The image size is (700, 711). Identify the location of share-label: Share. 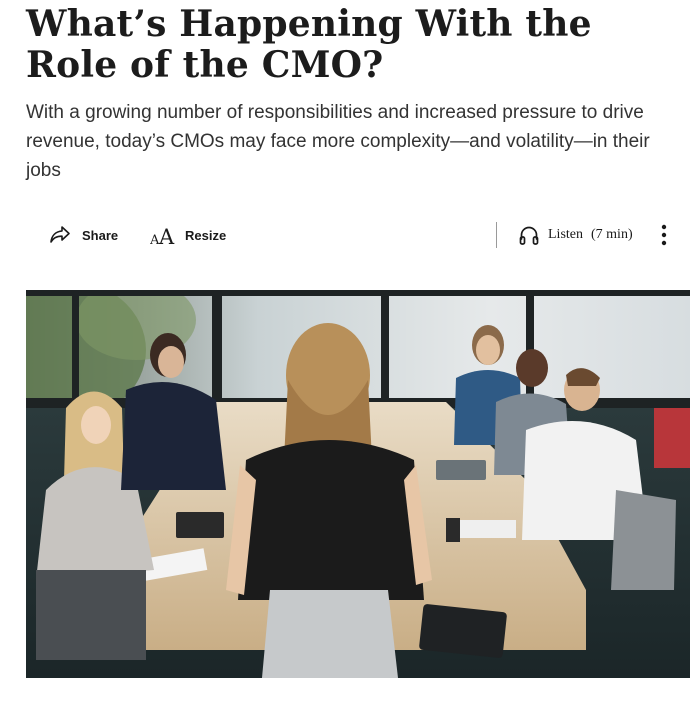
(100, 235).